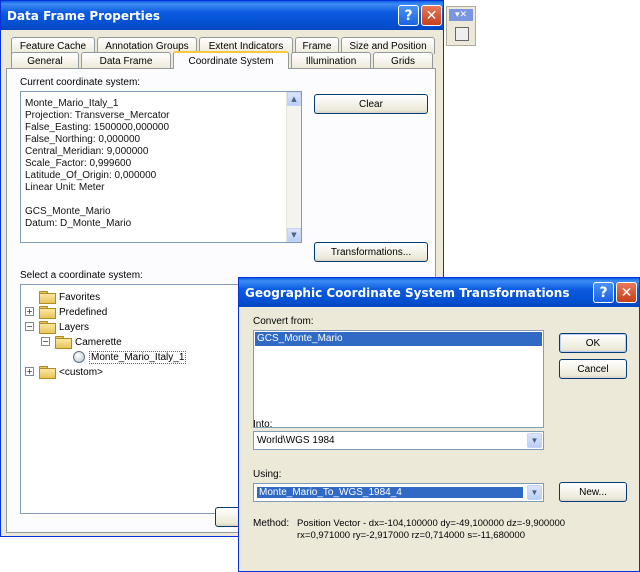 This screenshot has height=572, width=640. I want to click on cs-line: Scale_Factor: 0,999600, so click(78, 163).